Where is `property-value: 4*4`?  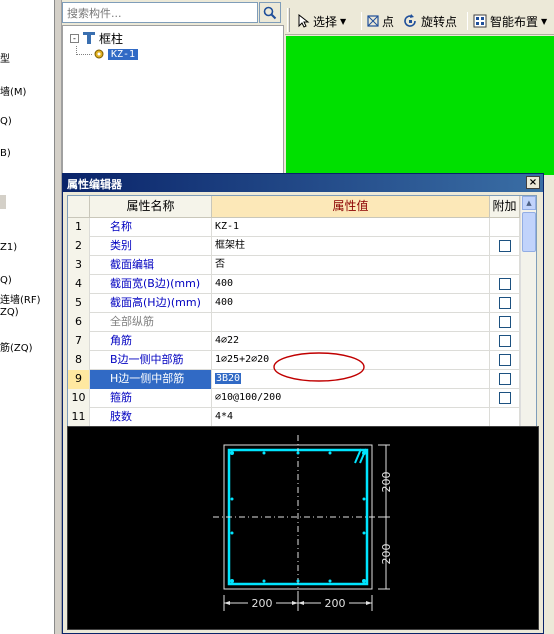 property-value: 4*4 is located at coordinates (351, 417).